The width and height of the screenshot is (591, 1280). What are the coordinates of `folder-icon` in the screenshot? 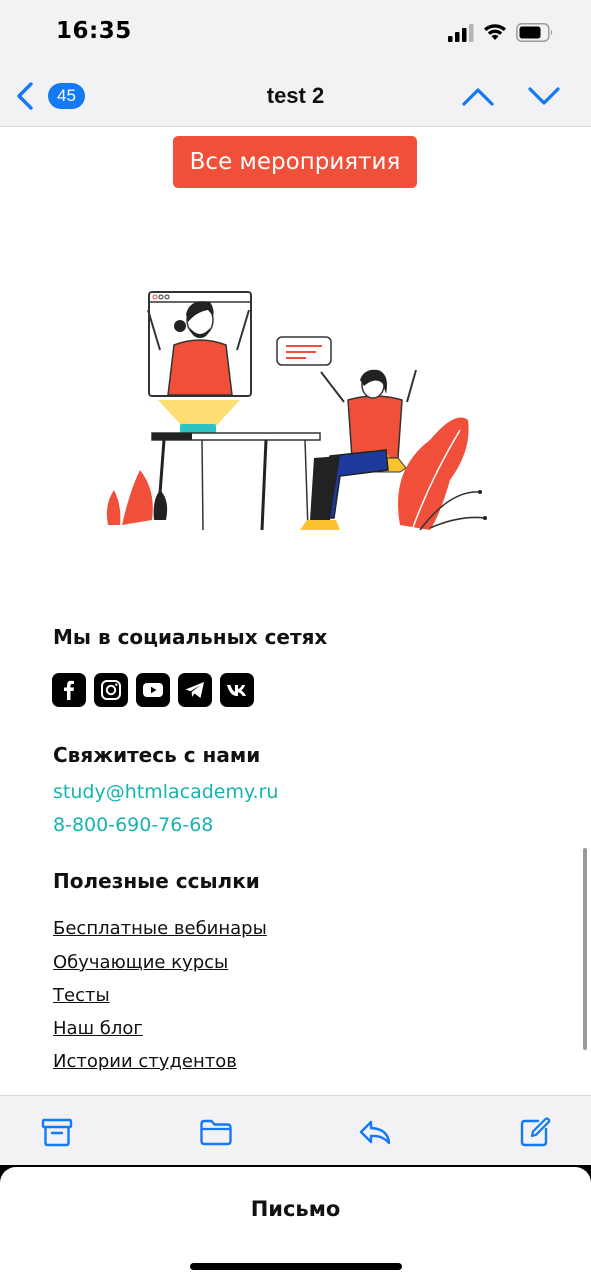 It's located at (216, 1132).